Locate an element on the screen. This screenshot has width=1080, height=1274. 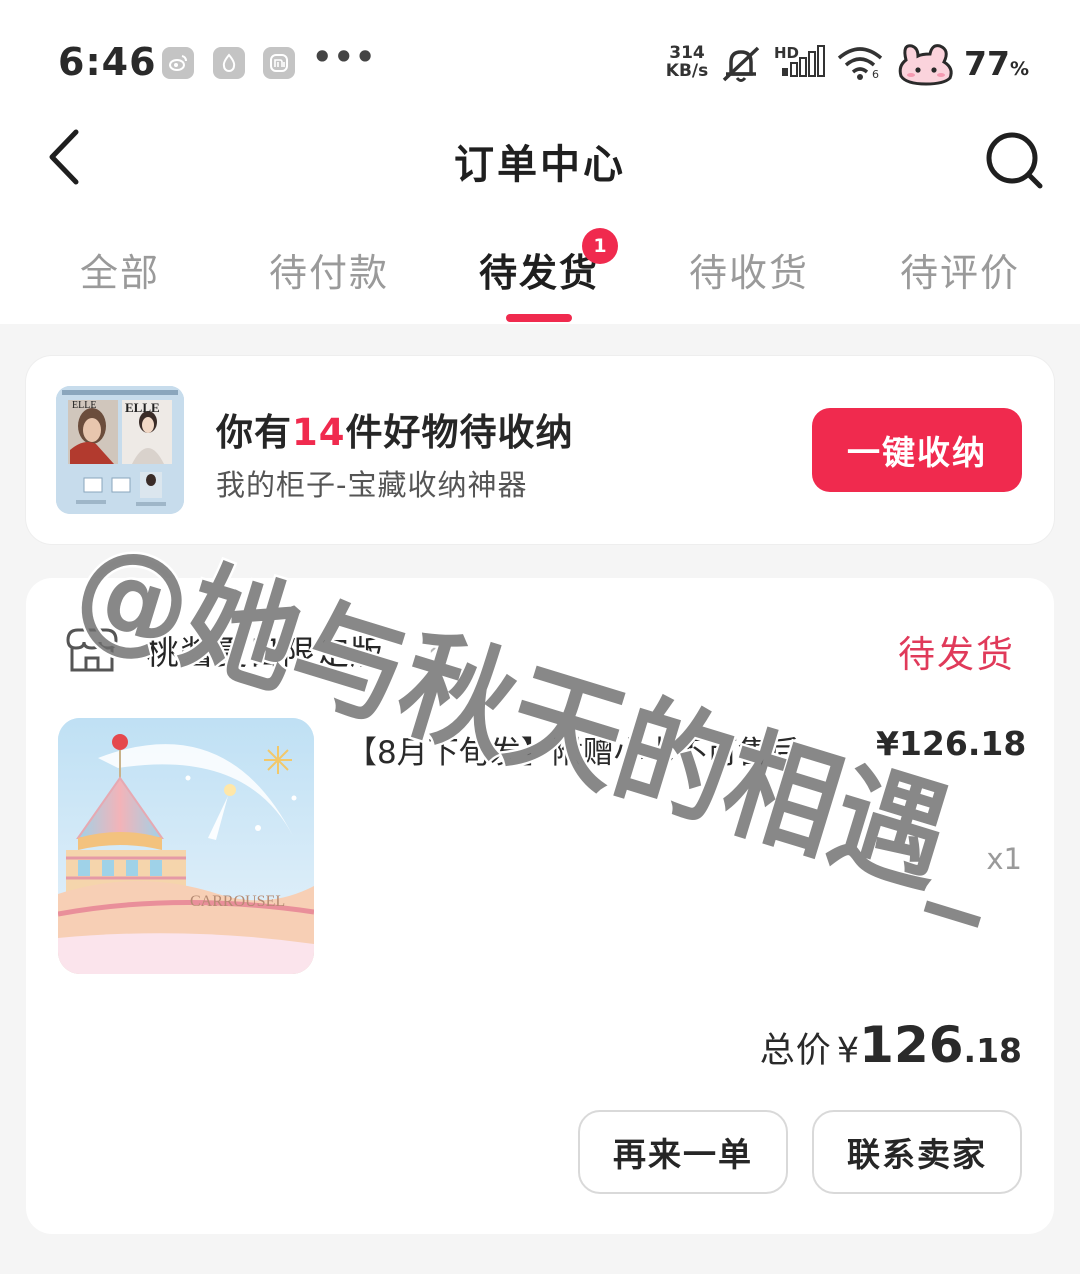
promo-thumbnail: ELLE ELLE is located at coordinates (120, 450).